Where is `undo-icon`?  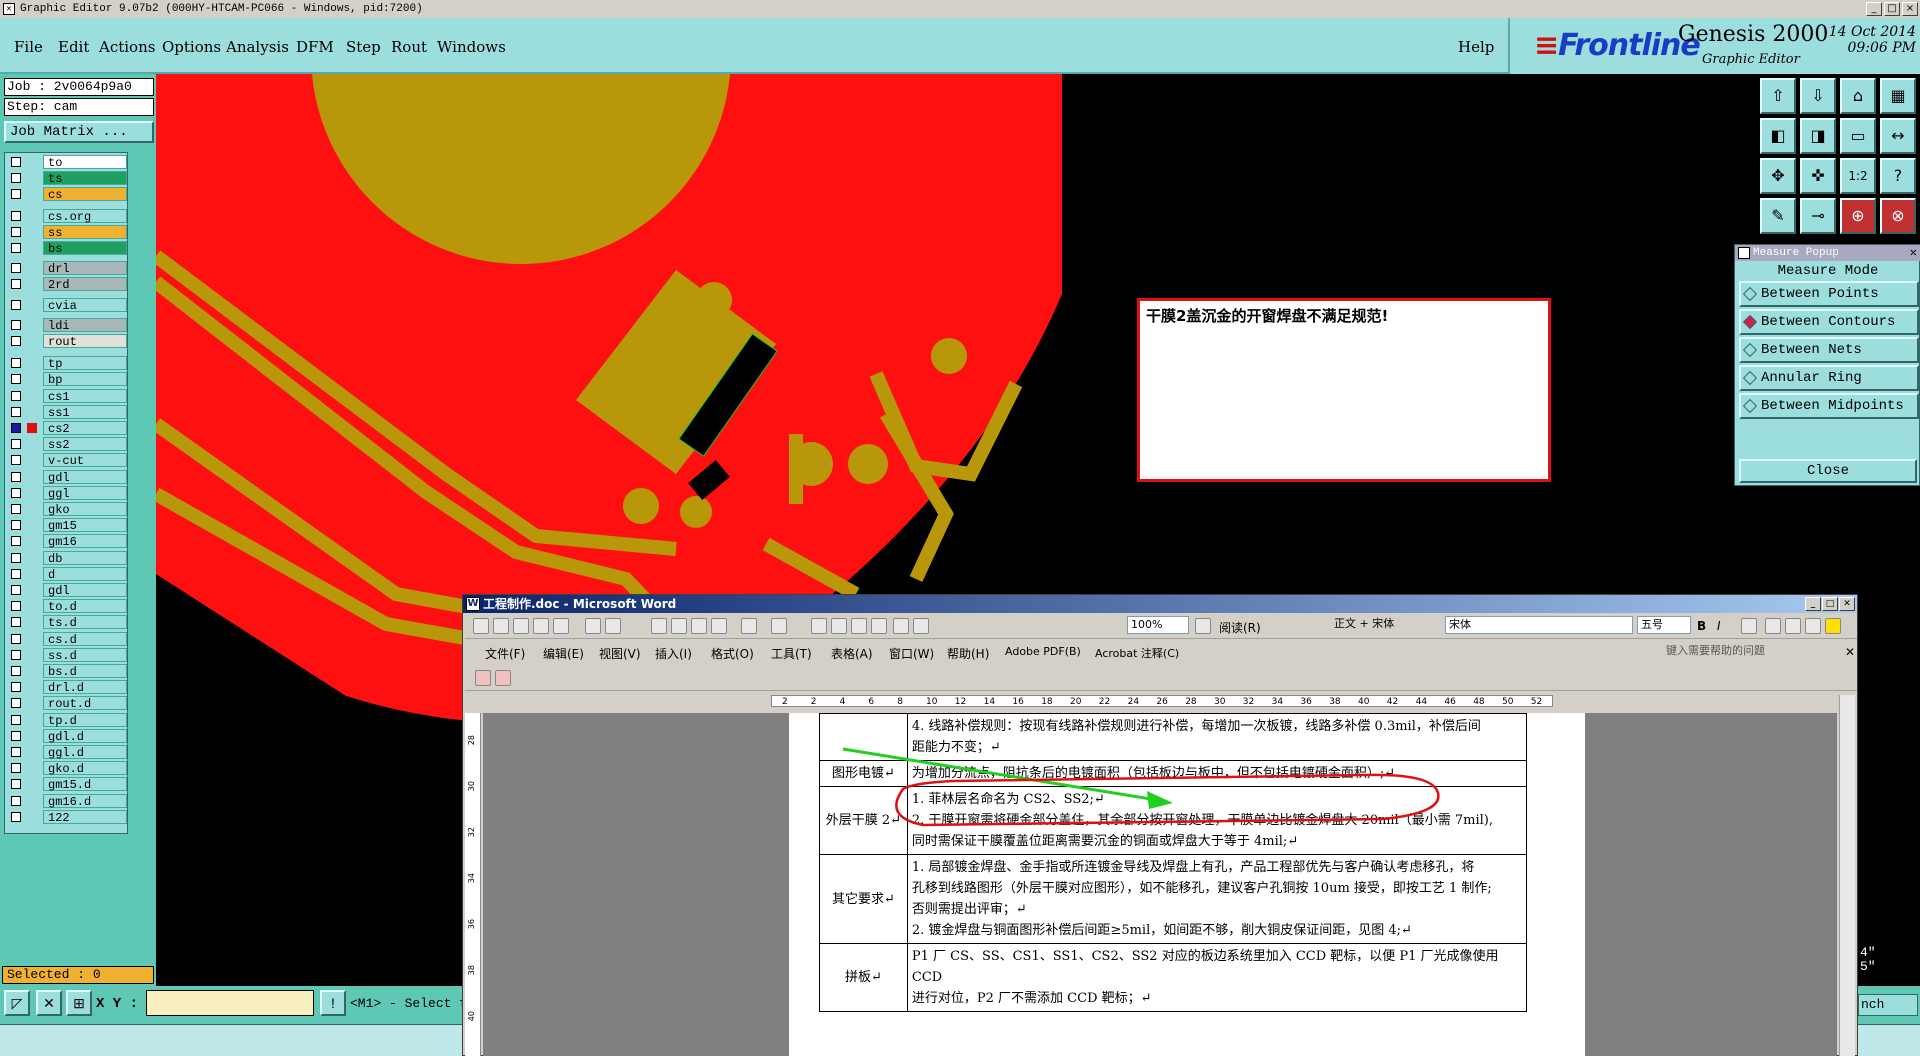 undo-icon is located at coordinates (749, 626).